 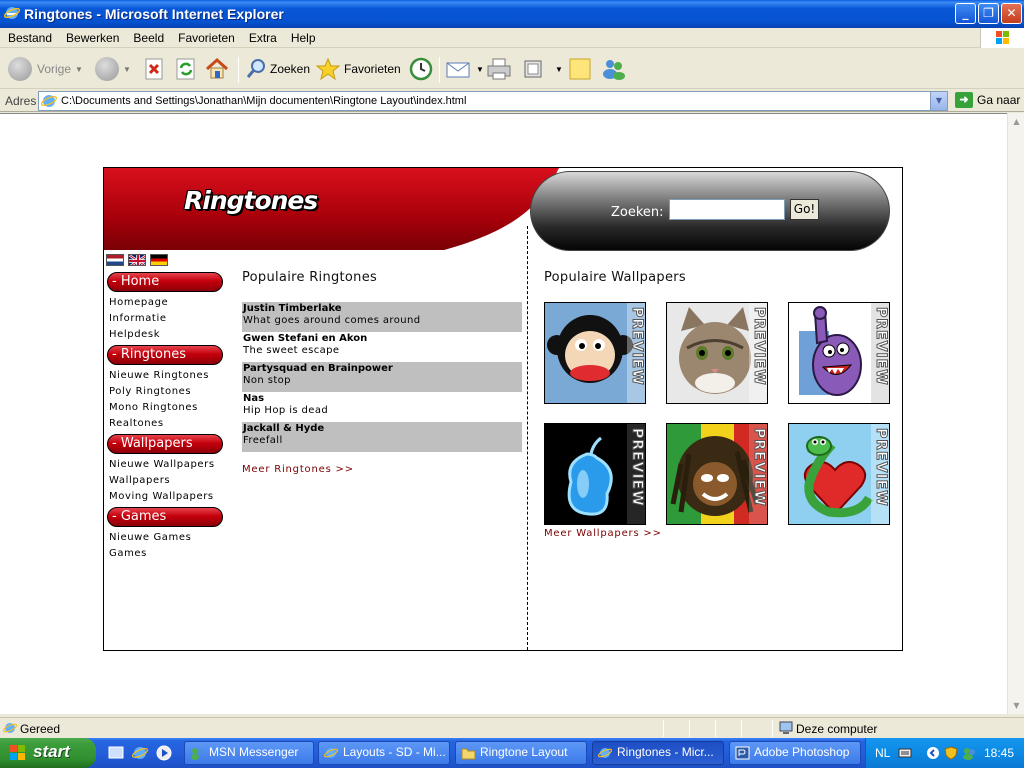 I want to click on quicklaunch-ie-icon, so click(x=140, y=753).